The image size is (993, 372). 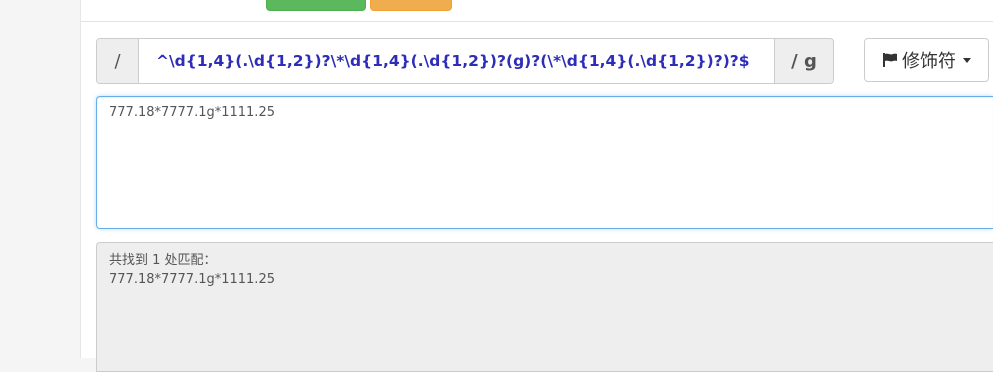 What do you see at coordinates (163, 260) in the screenshot?
I see `match-summary: 共找到 1 处匹配：` at bounding box center [163, 260].